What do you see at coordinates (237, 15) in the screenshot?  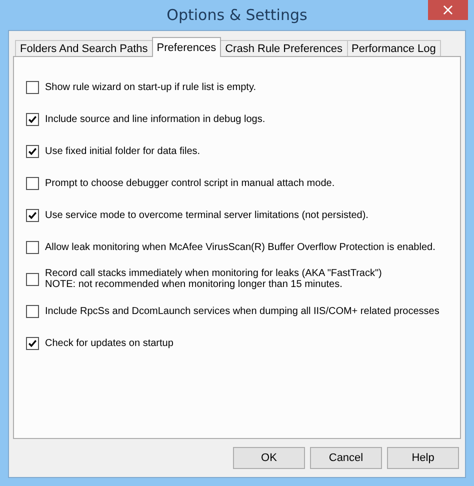 I see `window-title: Options & Settings` at bounding box center [237, 15].